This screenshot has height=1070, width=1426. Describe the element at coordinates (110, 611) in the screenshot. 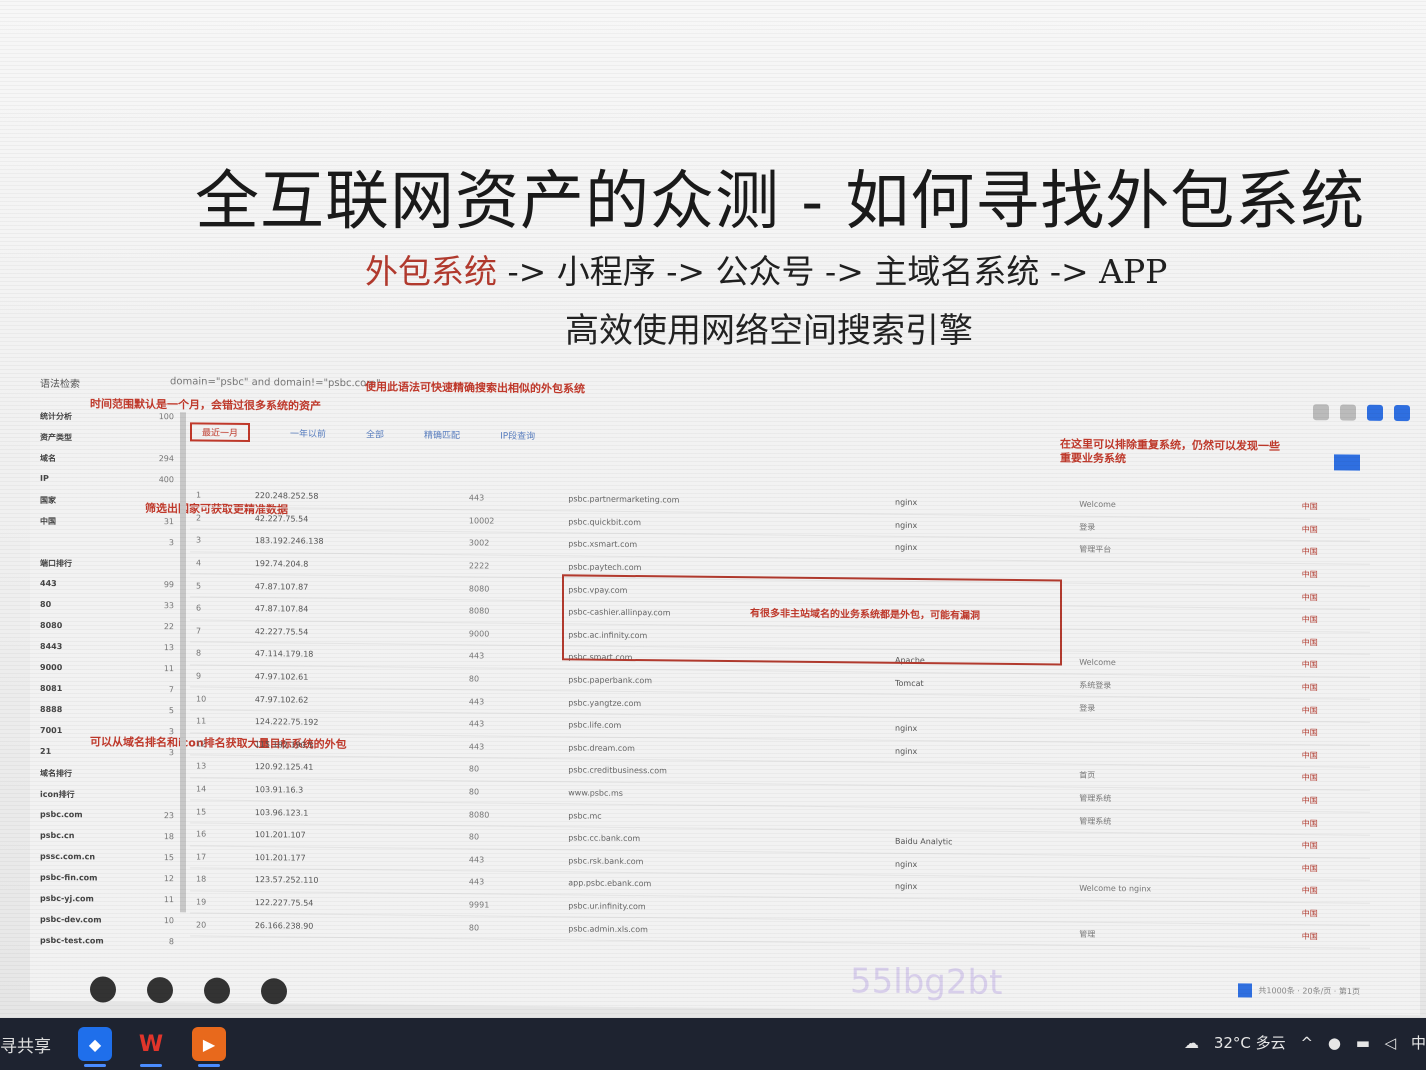

I see `sidebar-item: 80 33` at that location.